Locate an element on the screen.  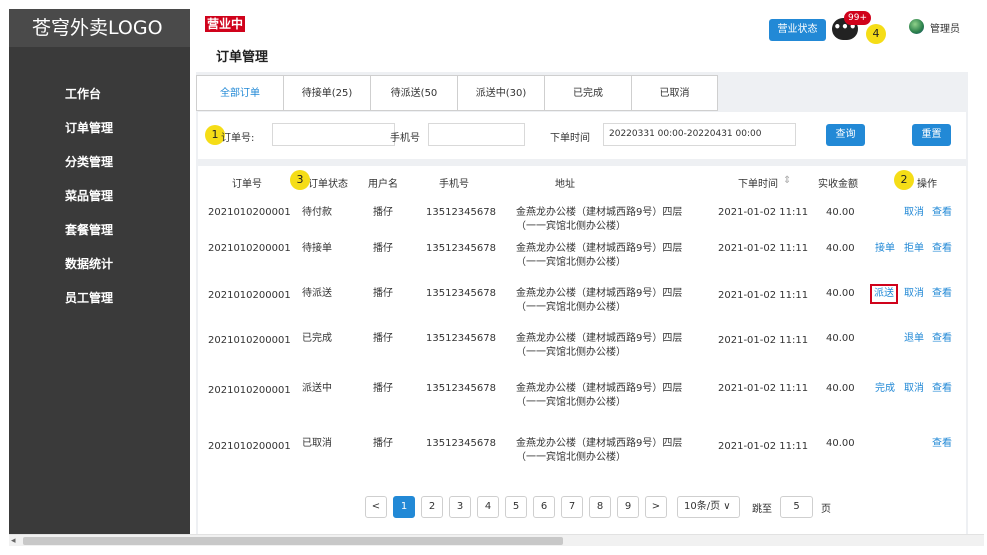
page-button: 9 is located at coordinates (628, 507).